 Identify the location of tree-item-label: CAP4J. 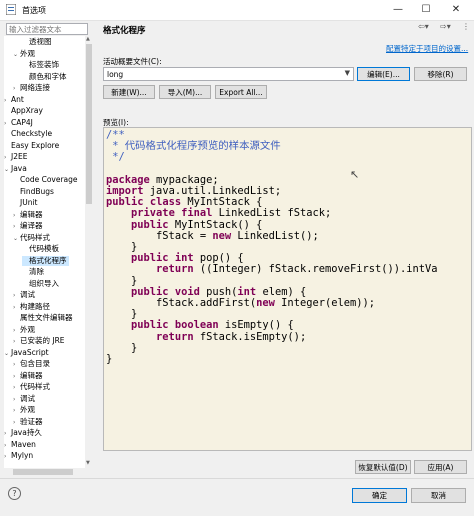
(22, 122).